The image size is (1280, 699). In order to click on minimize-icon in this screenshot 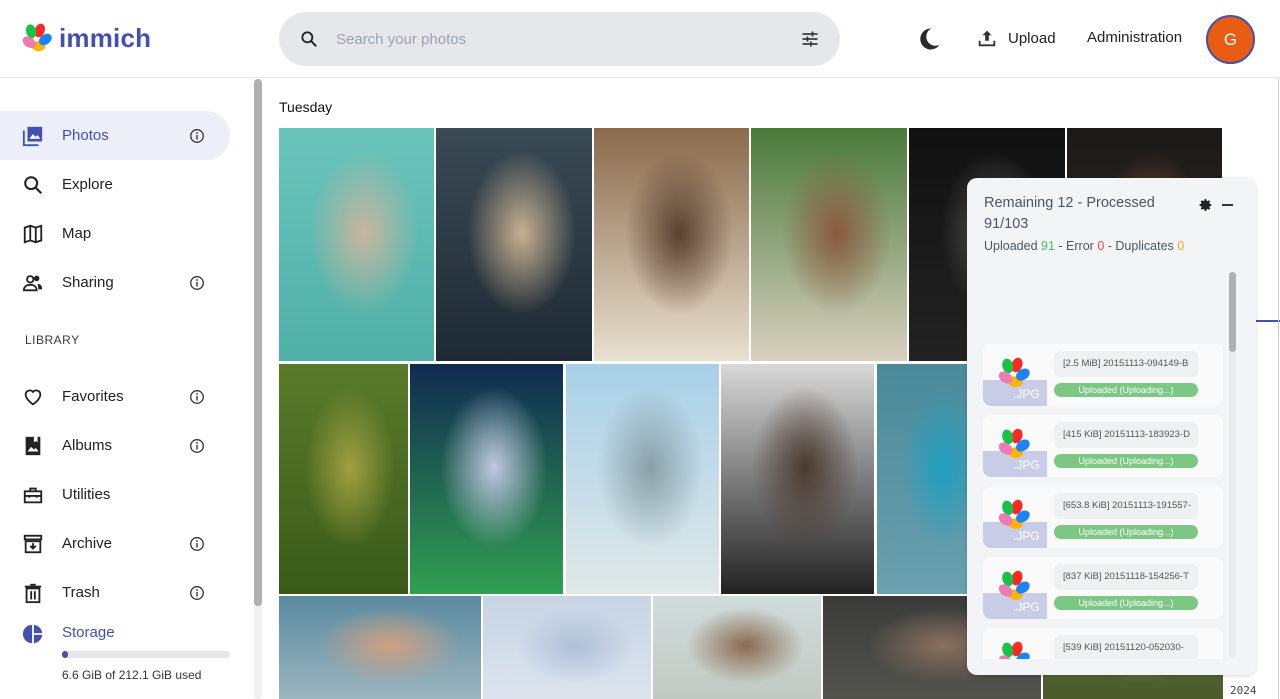, I will do `click(1227, 205)`.